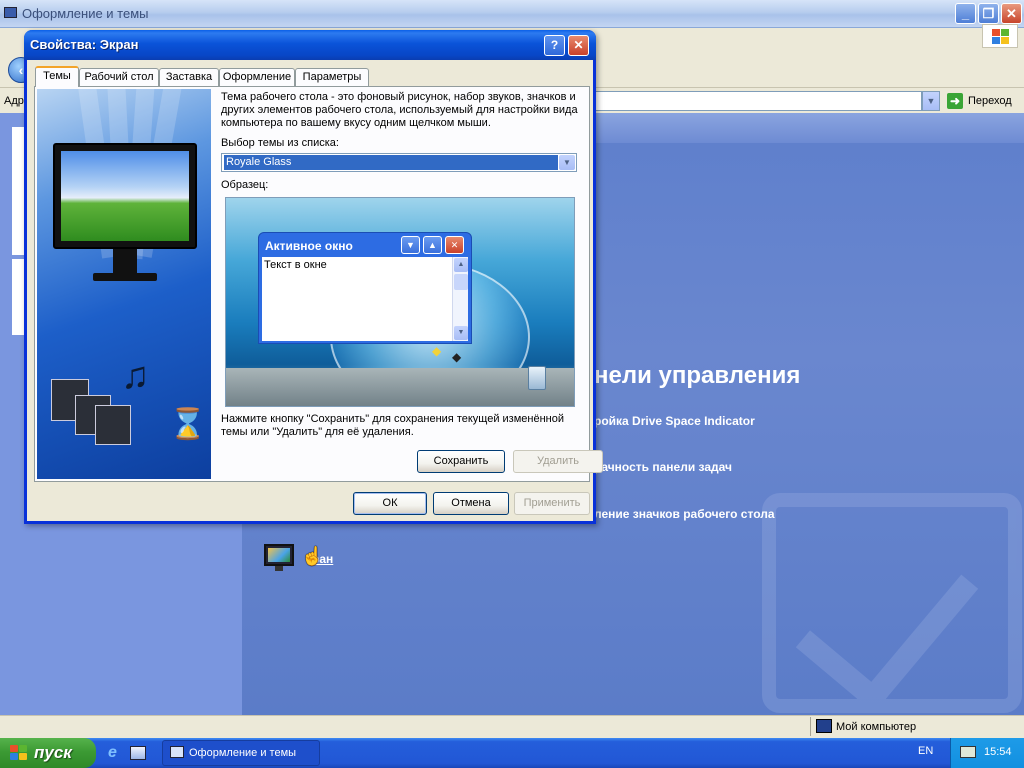 This screenshot has width=1024, height=768. I want to click on status-location: Мой компьютер, so click(876, 727).